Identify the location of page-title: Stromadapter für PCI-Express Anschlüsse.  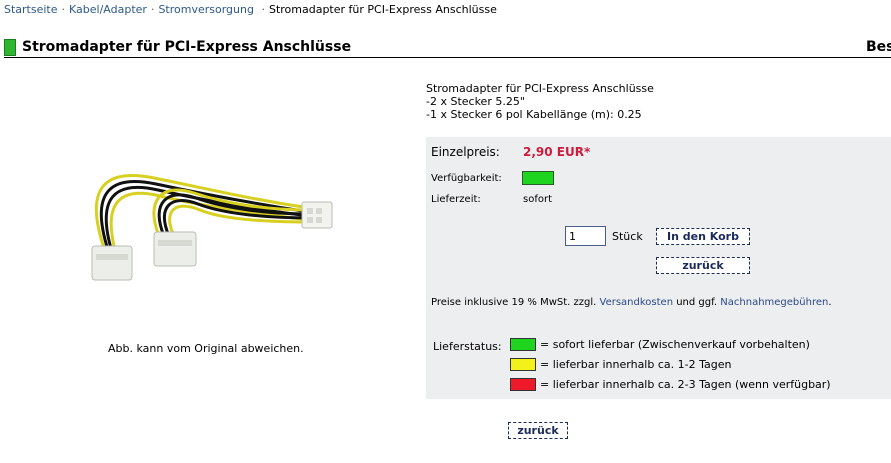
(187, 47).